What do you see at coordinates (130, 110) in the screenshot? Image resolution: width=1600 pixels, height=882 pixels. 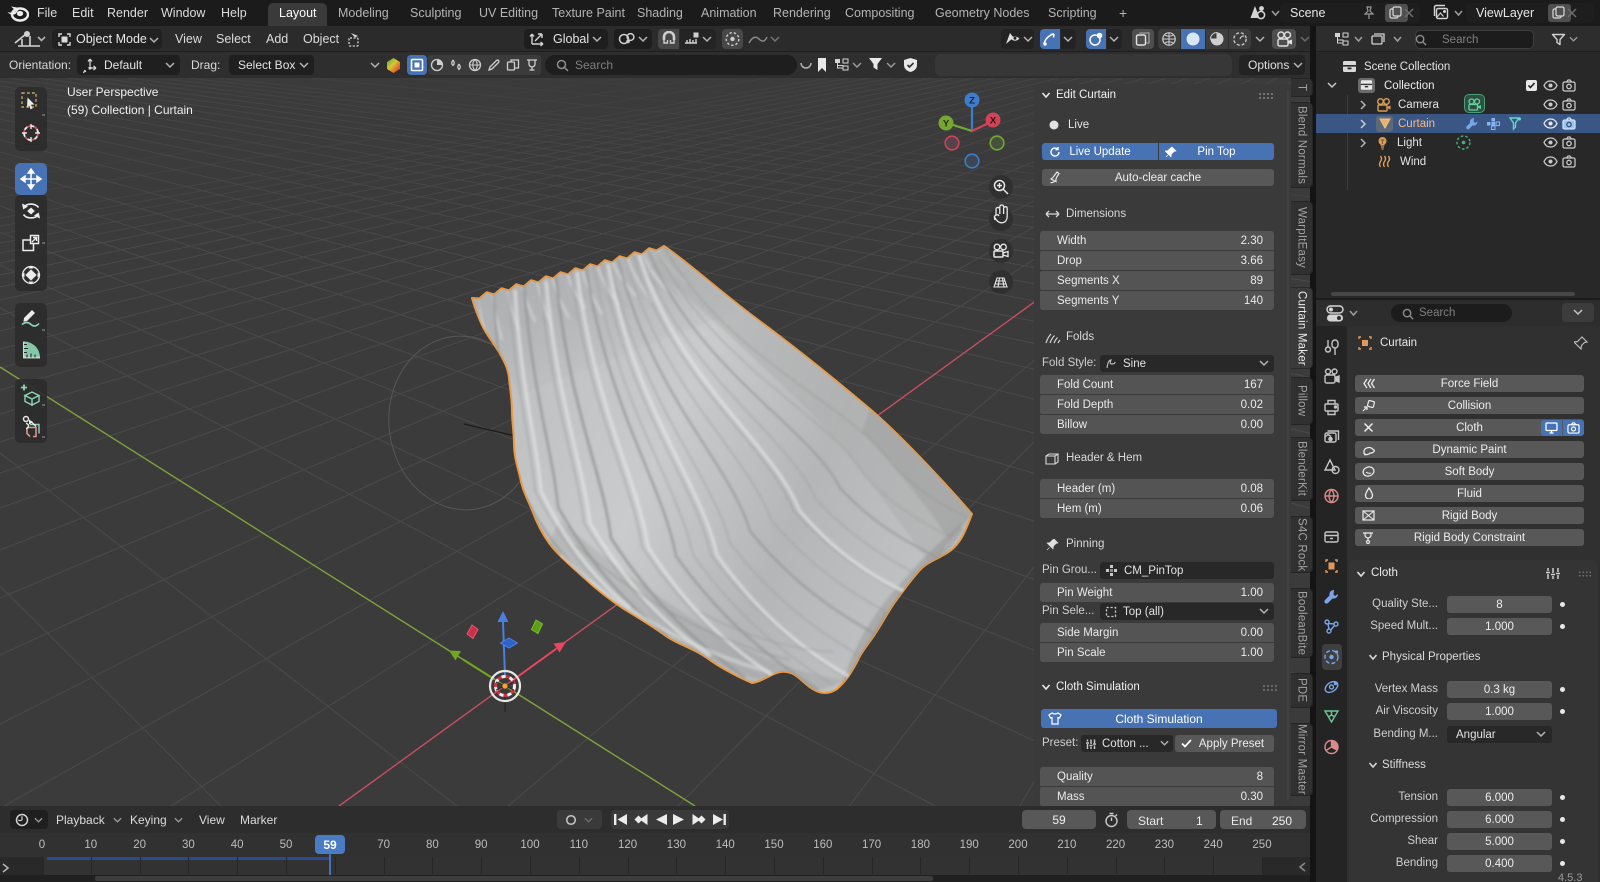 I see `svg-text: (59) Collection | Curtain` at bounding box center [130, 110].